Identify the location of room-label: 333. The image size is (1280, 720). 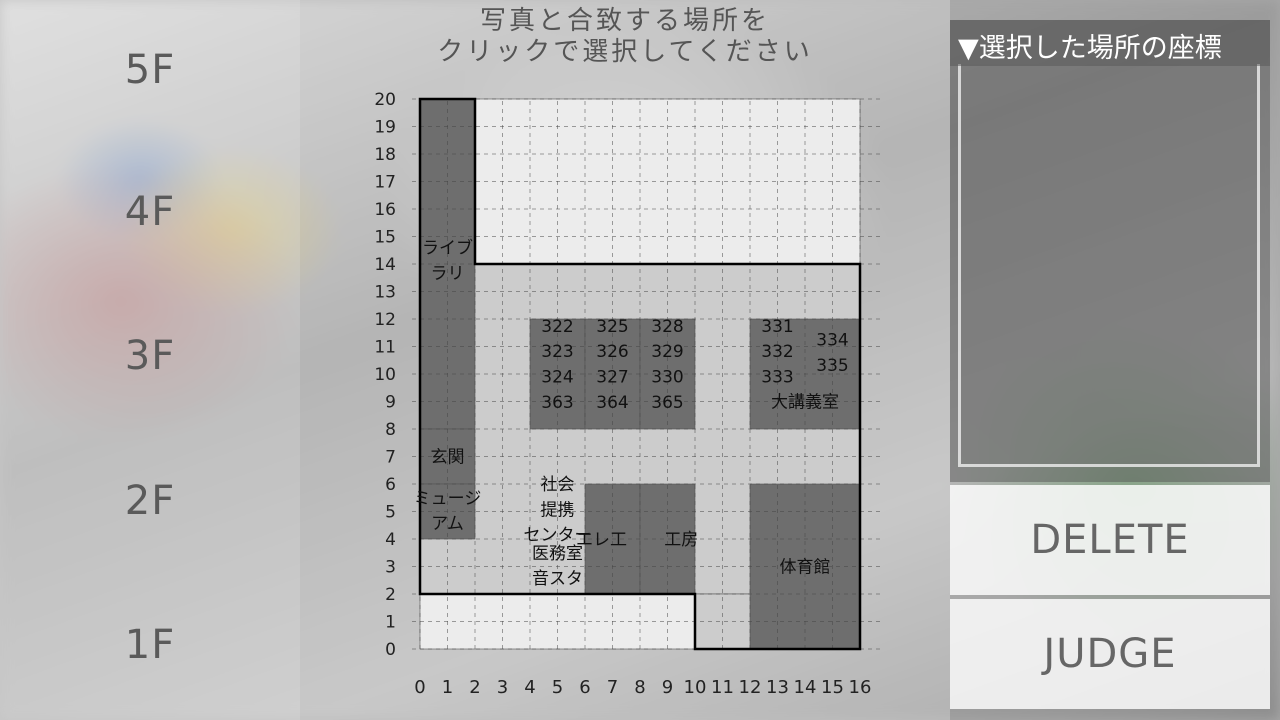
(777, 377).